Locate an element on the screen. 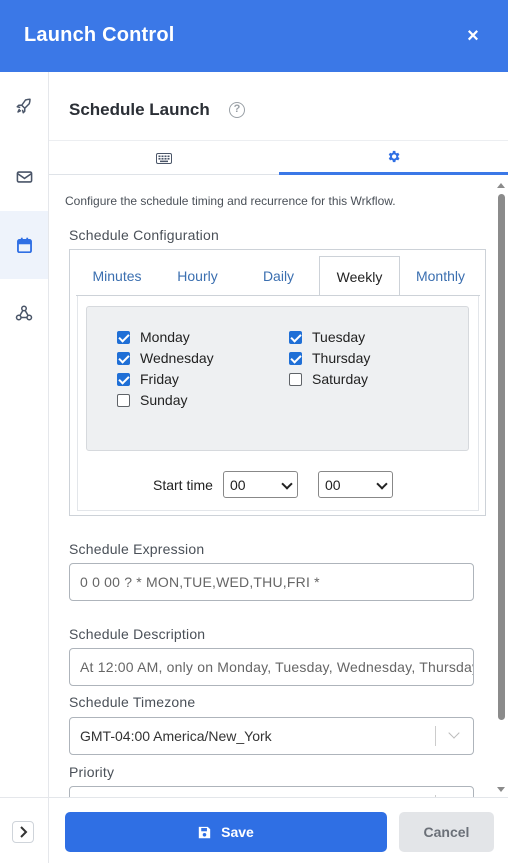 This screenshot has height=863, width=508. webhook-icon is located at coordinates (24, 313).